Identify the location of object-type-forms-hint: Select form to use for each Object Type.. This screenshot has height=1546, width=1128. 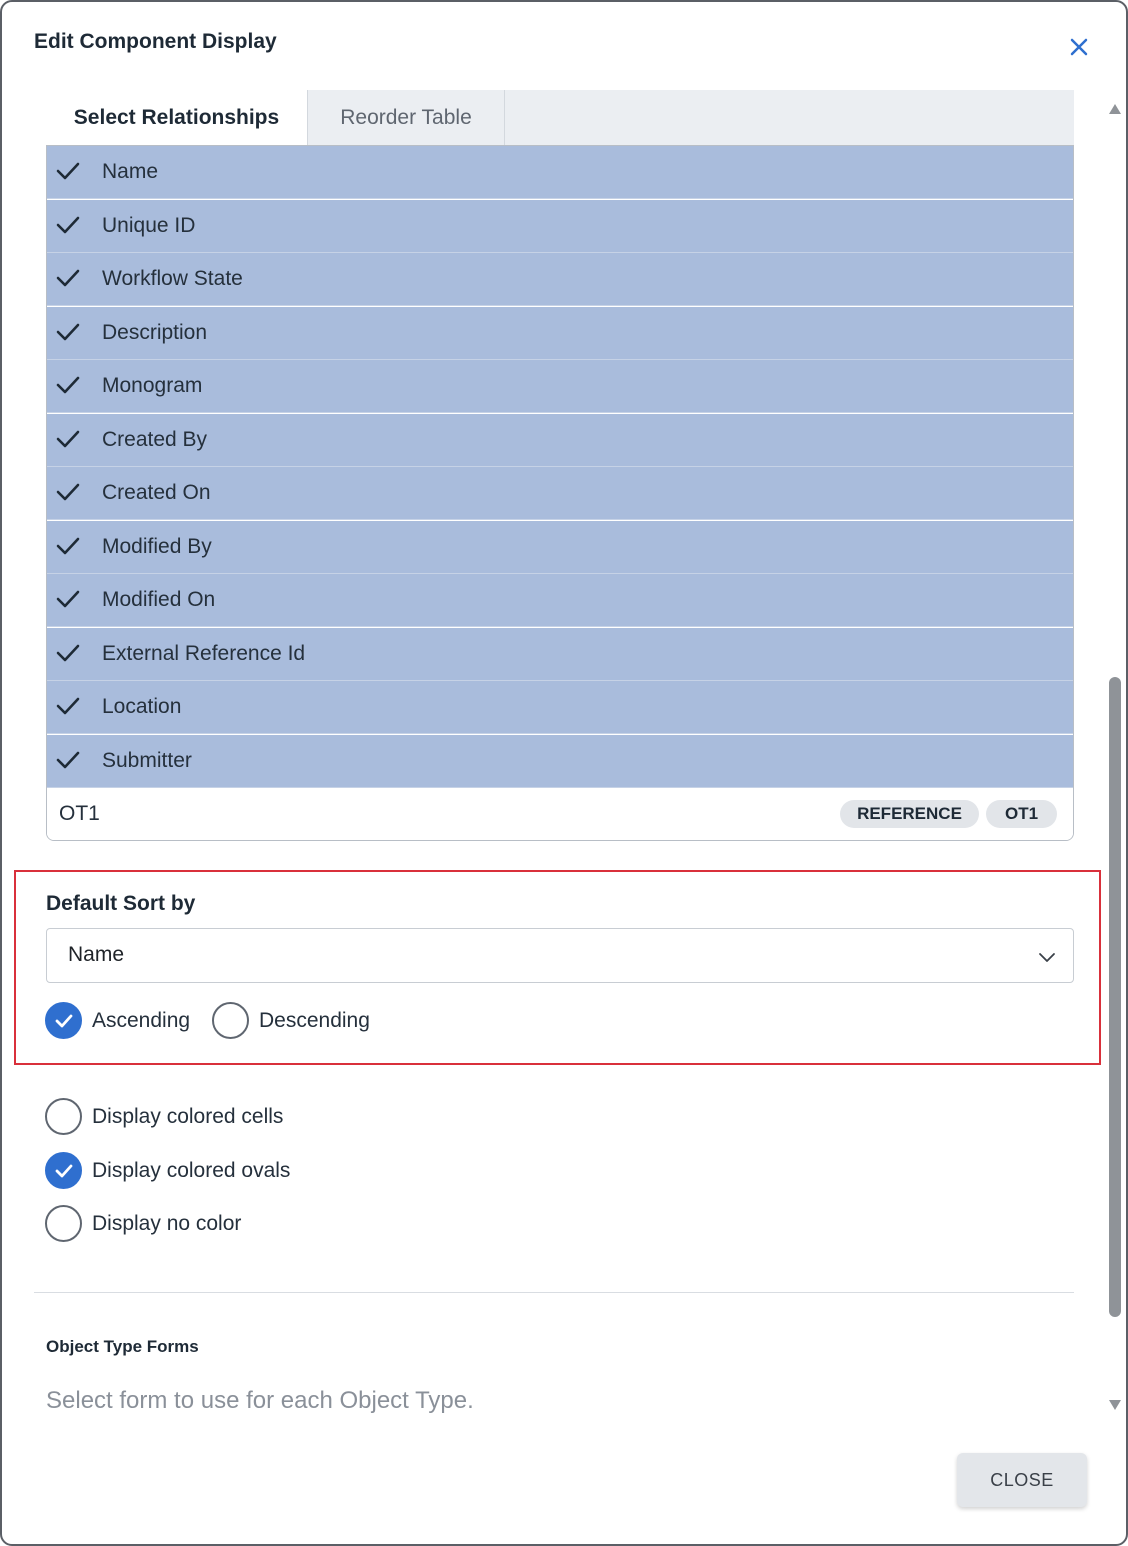
(260, 1400).